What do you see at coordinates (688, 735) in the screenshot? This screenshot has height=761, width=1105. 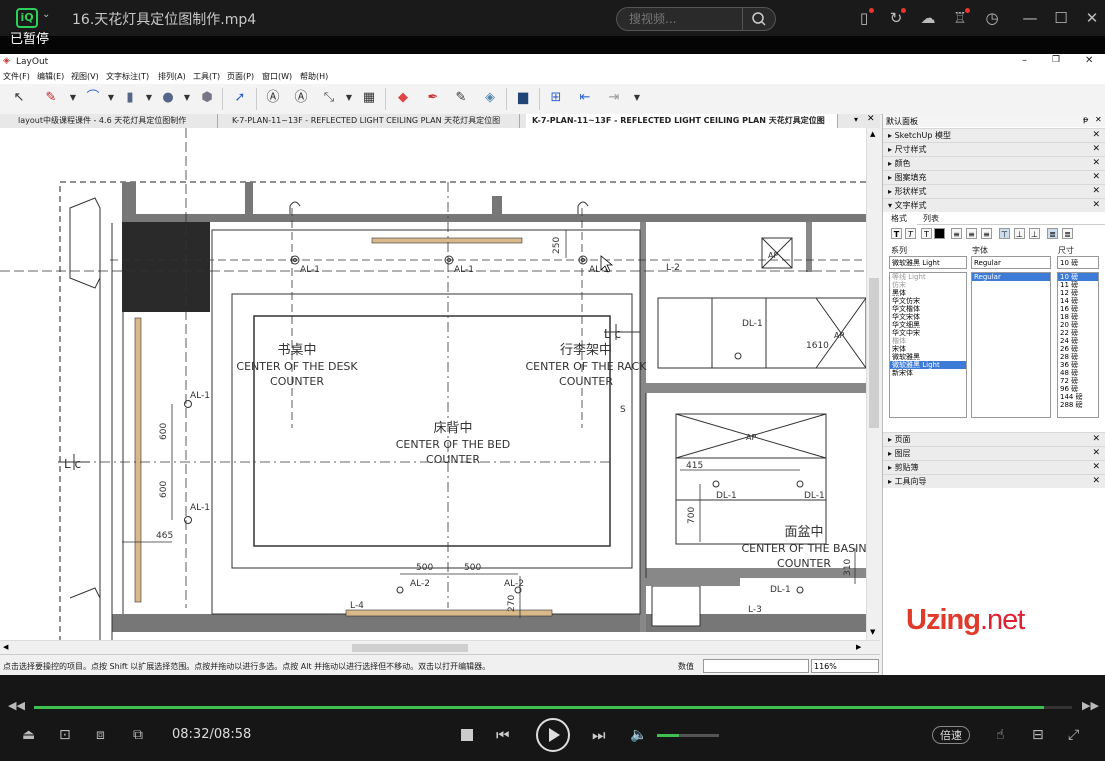 I see `volume-slider` at bounding box center [688, 735].